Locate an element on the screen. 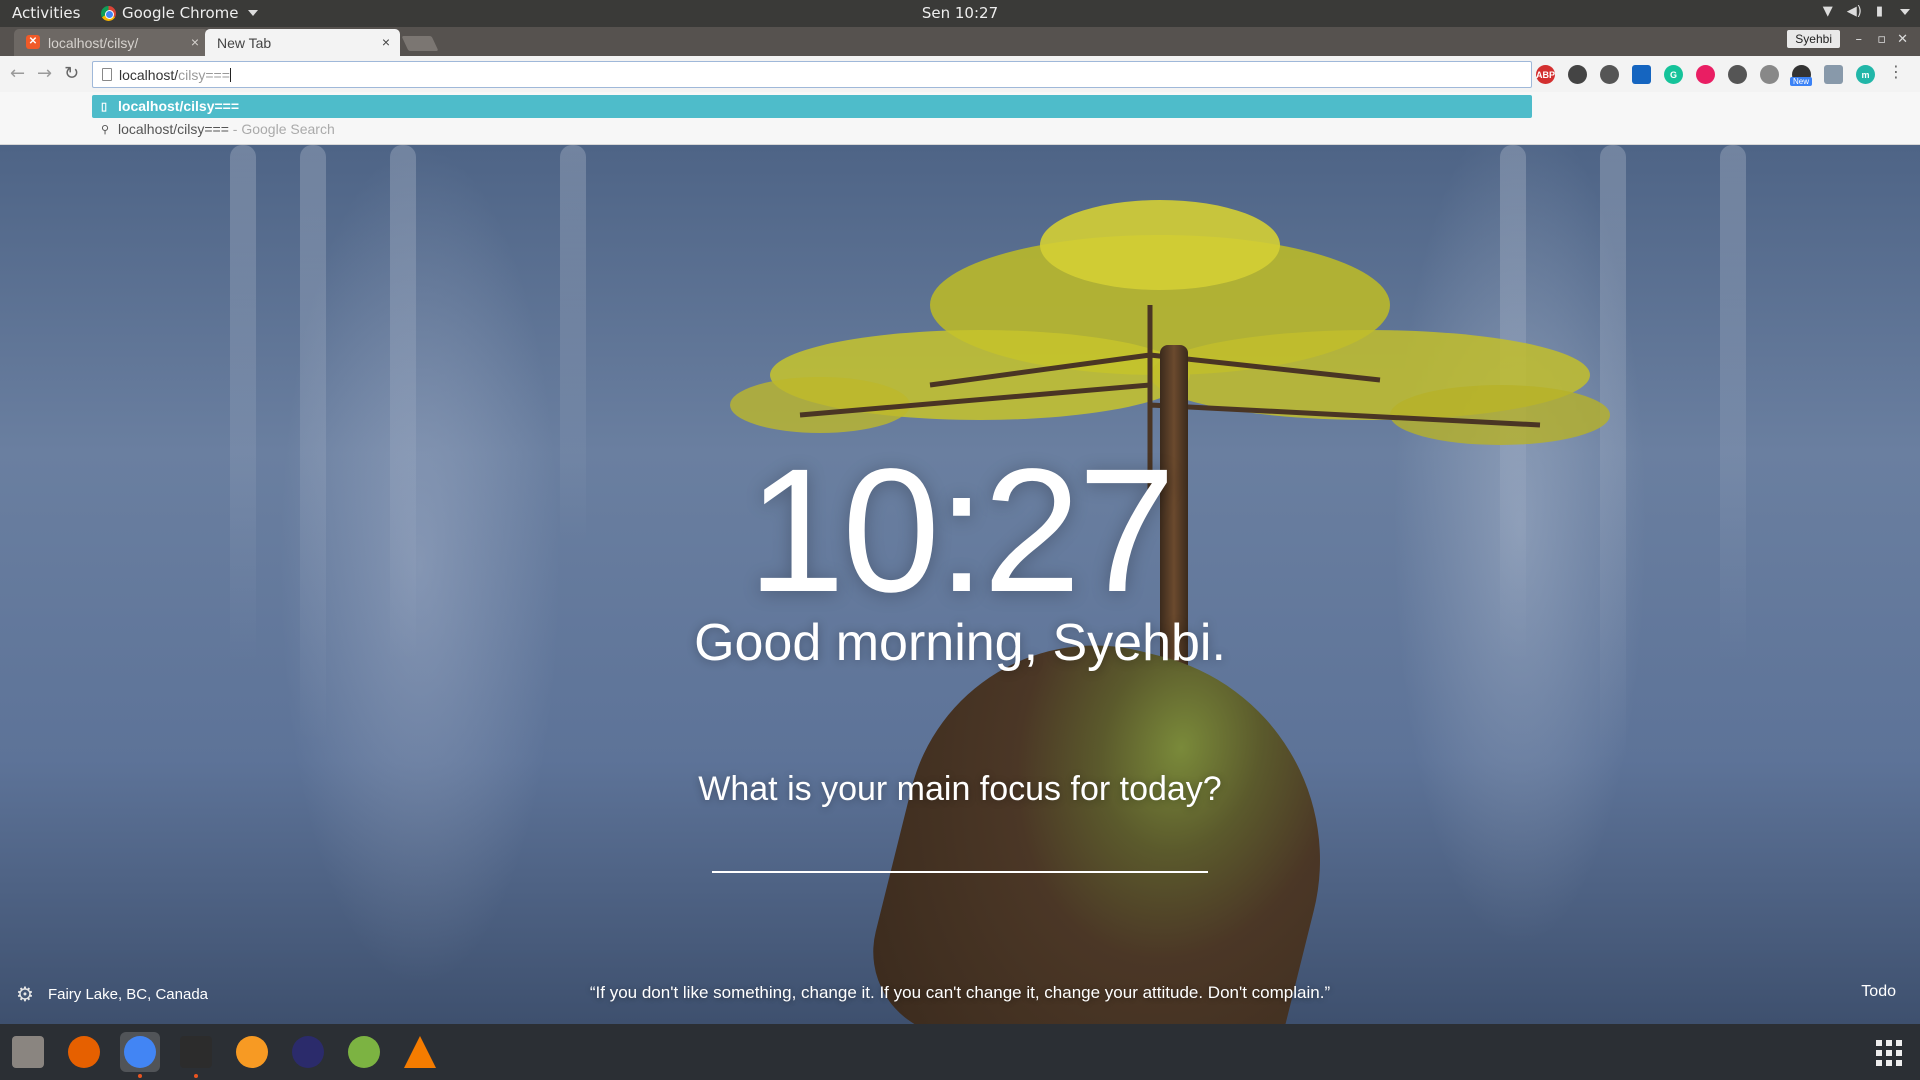 The width and height of the screenshot is (1920, 1080). app-menu: Google Chrome is located at coordinates (179, 13).